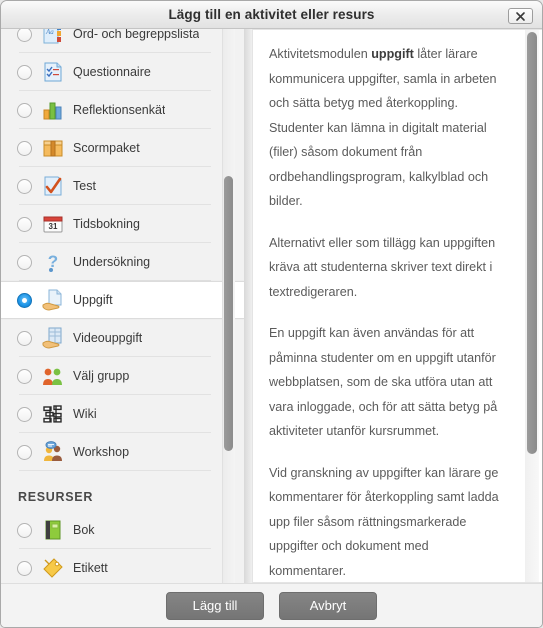  I want to click on list-item: Scormpaket, so click(122, 148).